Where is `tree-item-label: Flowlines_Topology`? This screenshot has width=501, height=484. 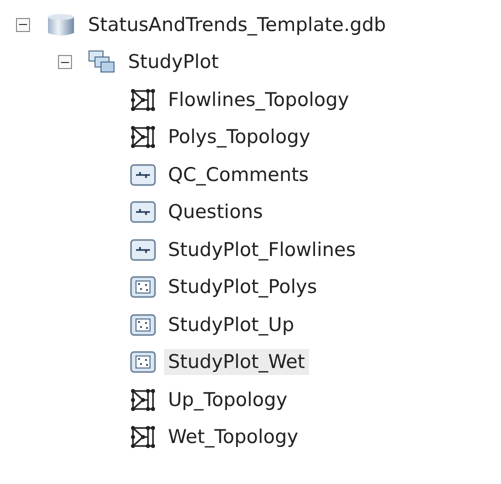 tree-item-label: Flowlines_Topology is located at coordinates (258, 99).